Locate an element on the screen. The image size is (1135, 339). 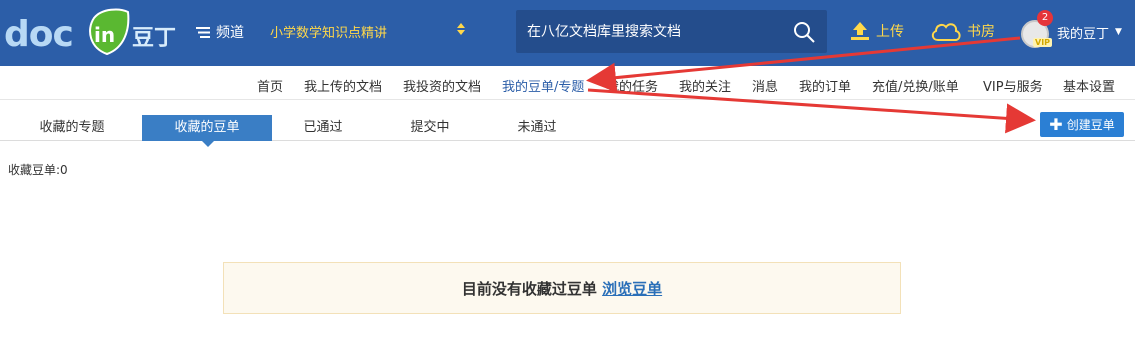
search-box is located at coordinates (671, 31).